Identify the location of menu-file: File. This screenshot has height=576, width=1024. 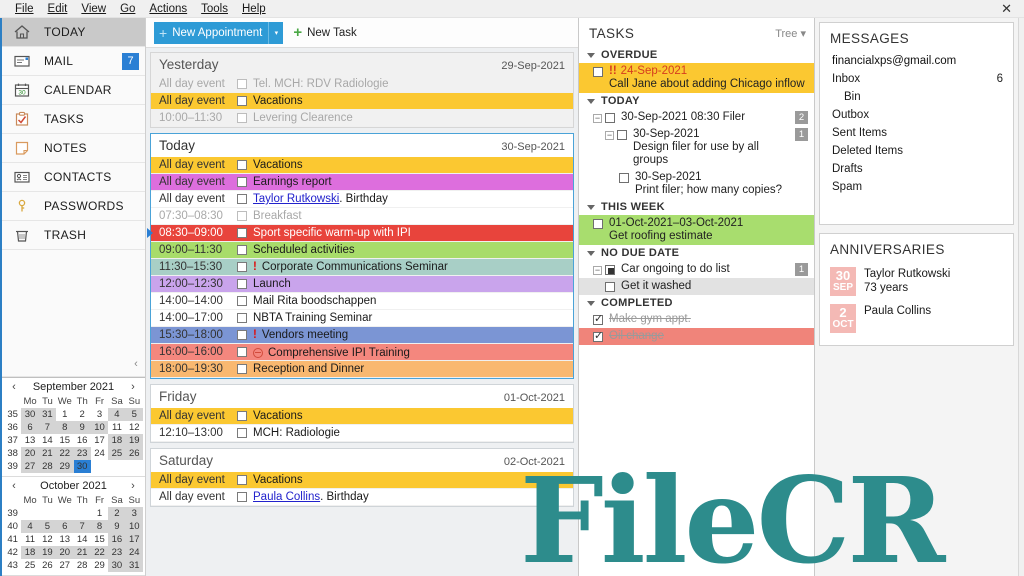
(24, 9).